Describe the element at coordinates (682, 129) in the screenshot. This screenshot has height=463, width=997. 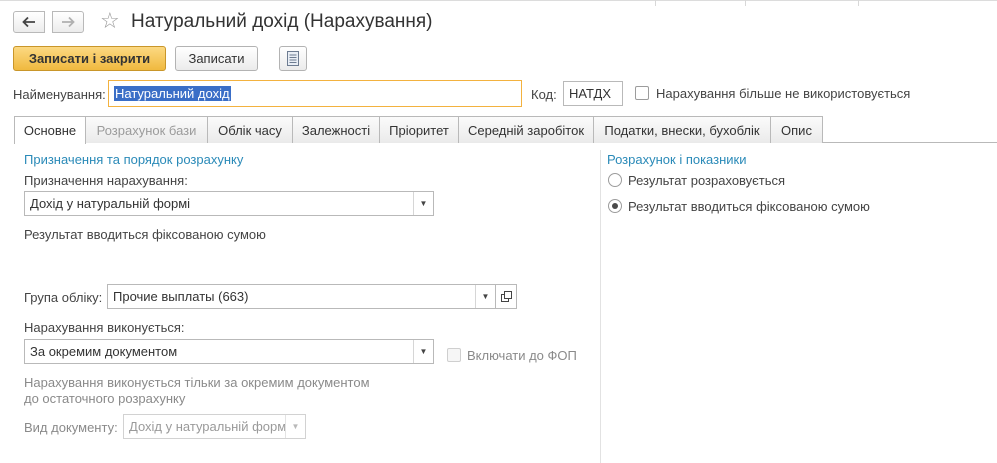
I see `tab-taxes-accounting: Податки, внески, бухоблік` at that location.